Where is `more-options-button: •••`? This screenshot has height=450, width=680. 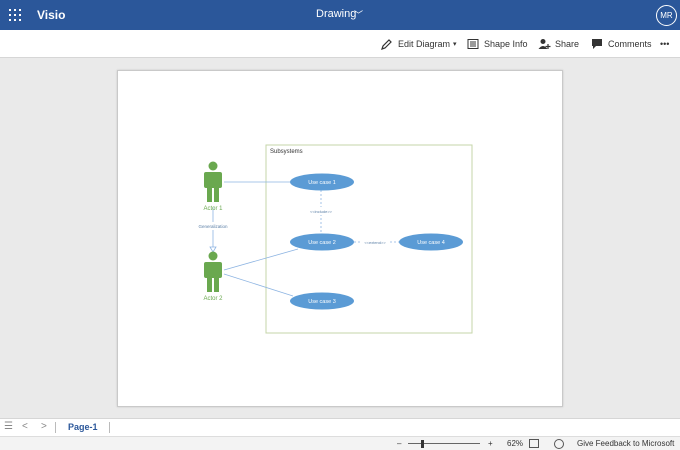
more-options-button: ••• is located at coordinates (664, 44).